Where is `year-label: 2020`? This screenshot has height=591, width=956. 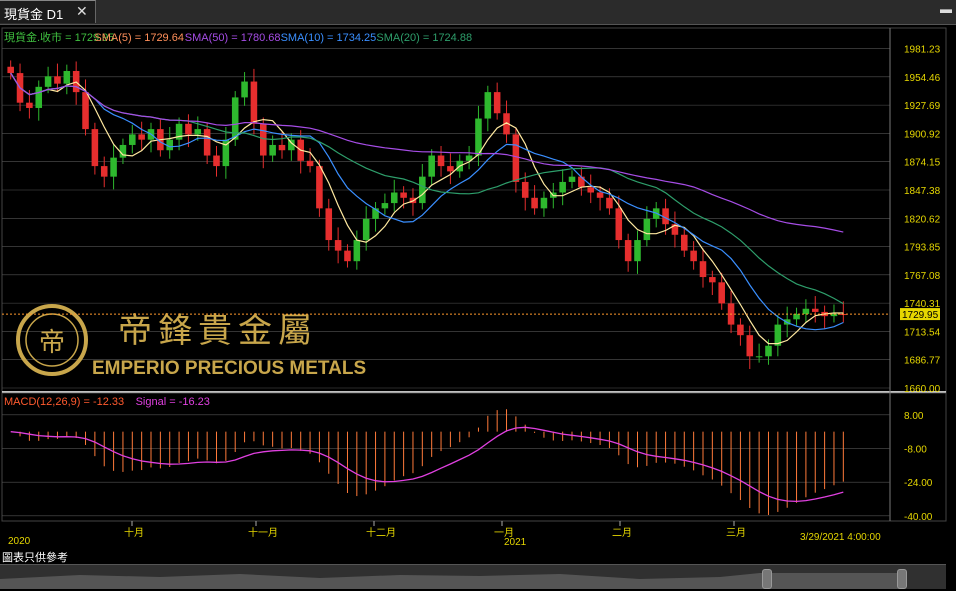
year-label: 2020 is located at coordinates (19, 541).